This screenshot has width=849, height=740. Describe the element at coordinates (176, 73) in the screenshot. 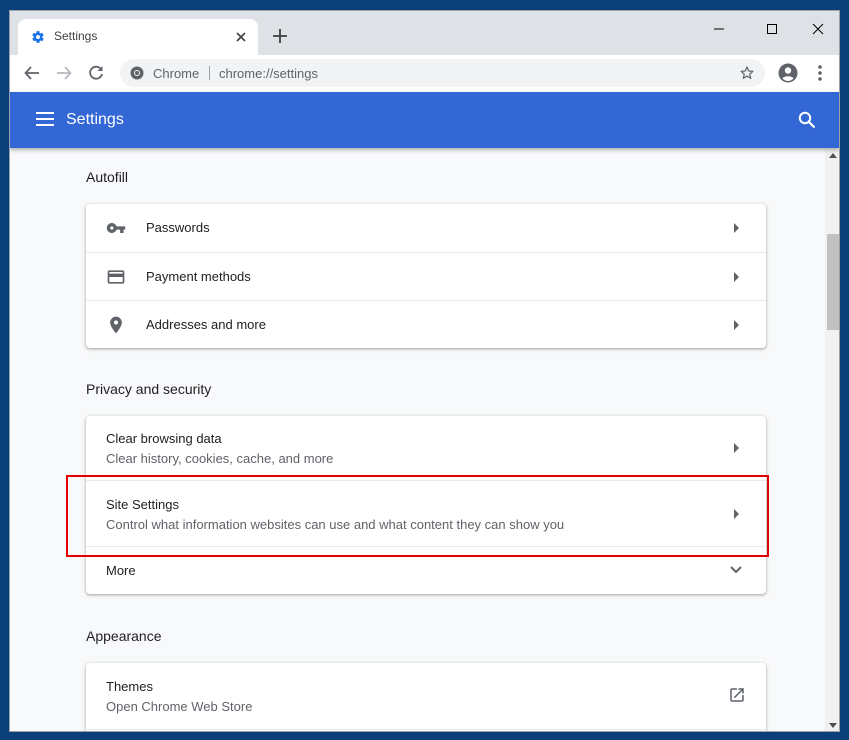

I see `site-label: Chrome` at that location.